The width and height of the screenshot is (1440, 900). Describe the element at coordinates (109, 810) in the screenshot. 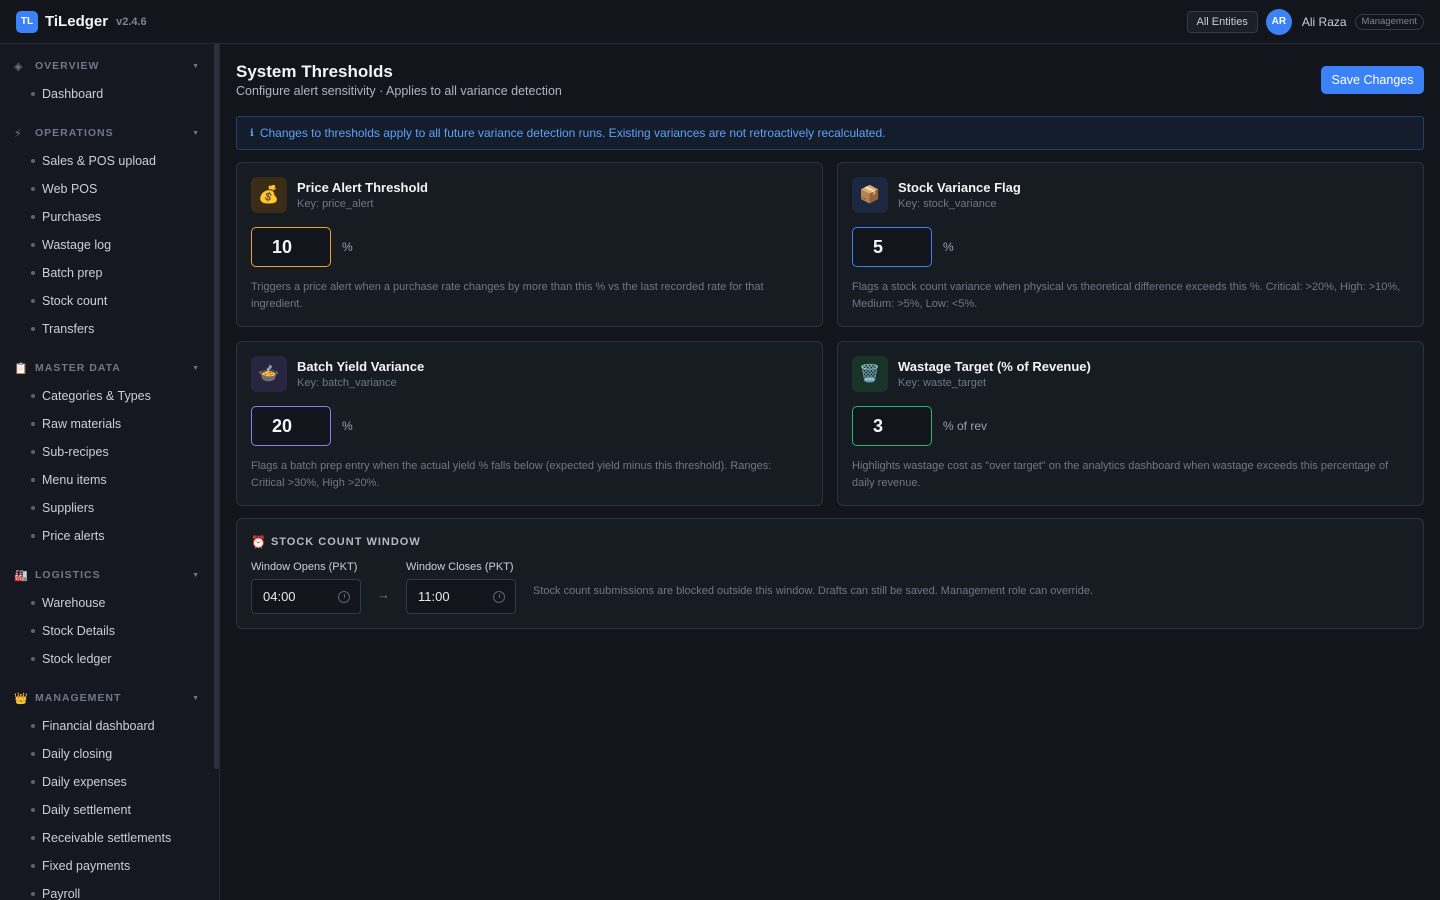

I see `sidebar-item-daily-settlement: Daily settlement` at that location.